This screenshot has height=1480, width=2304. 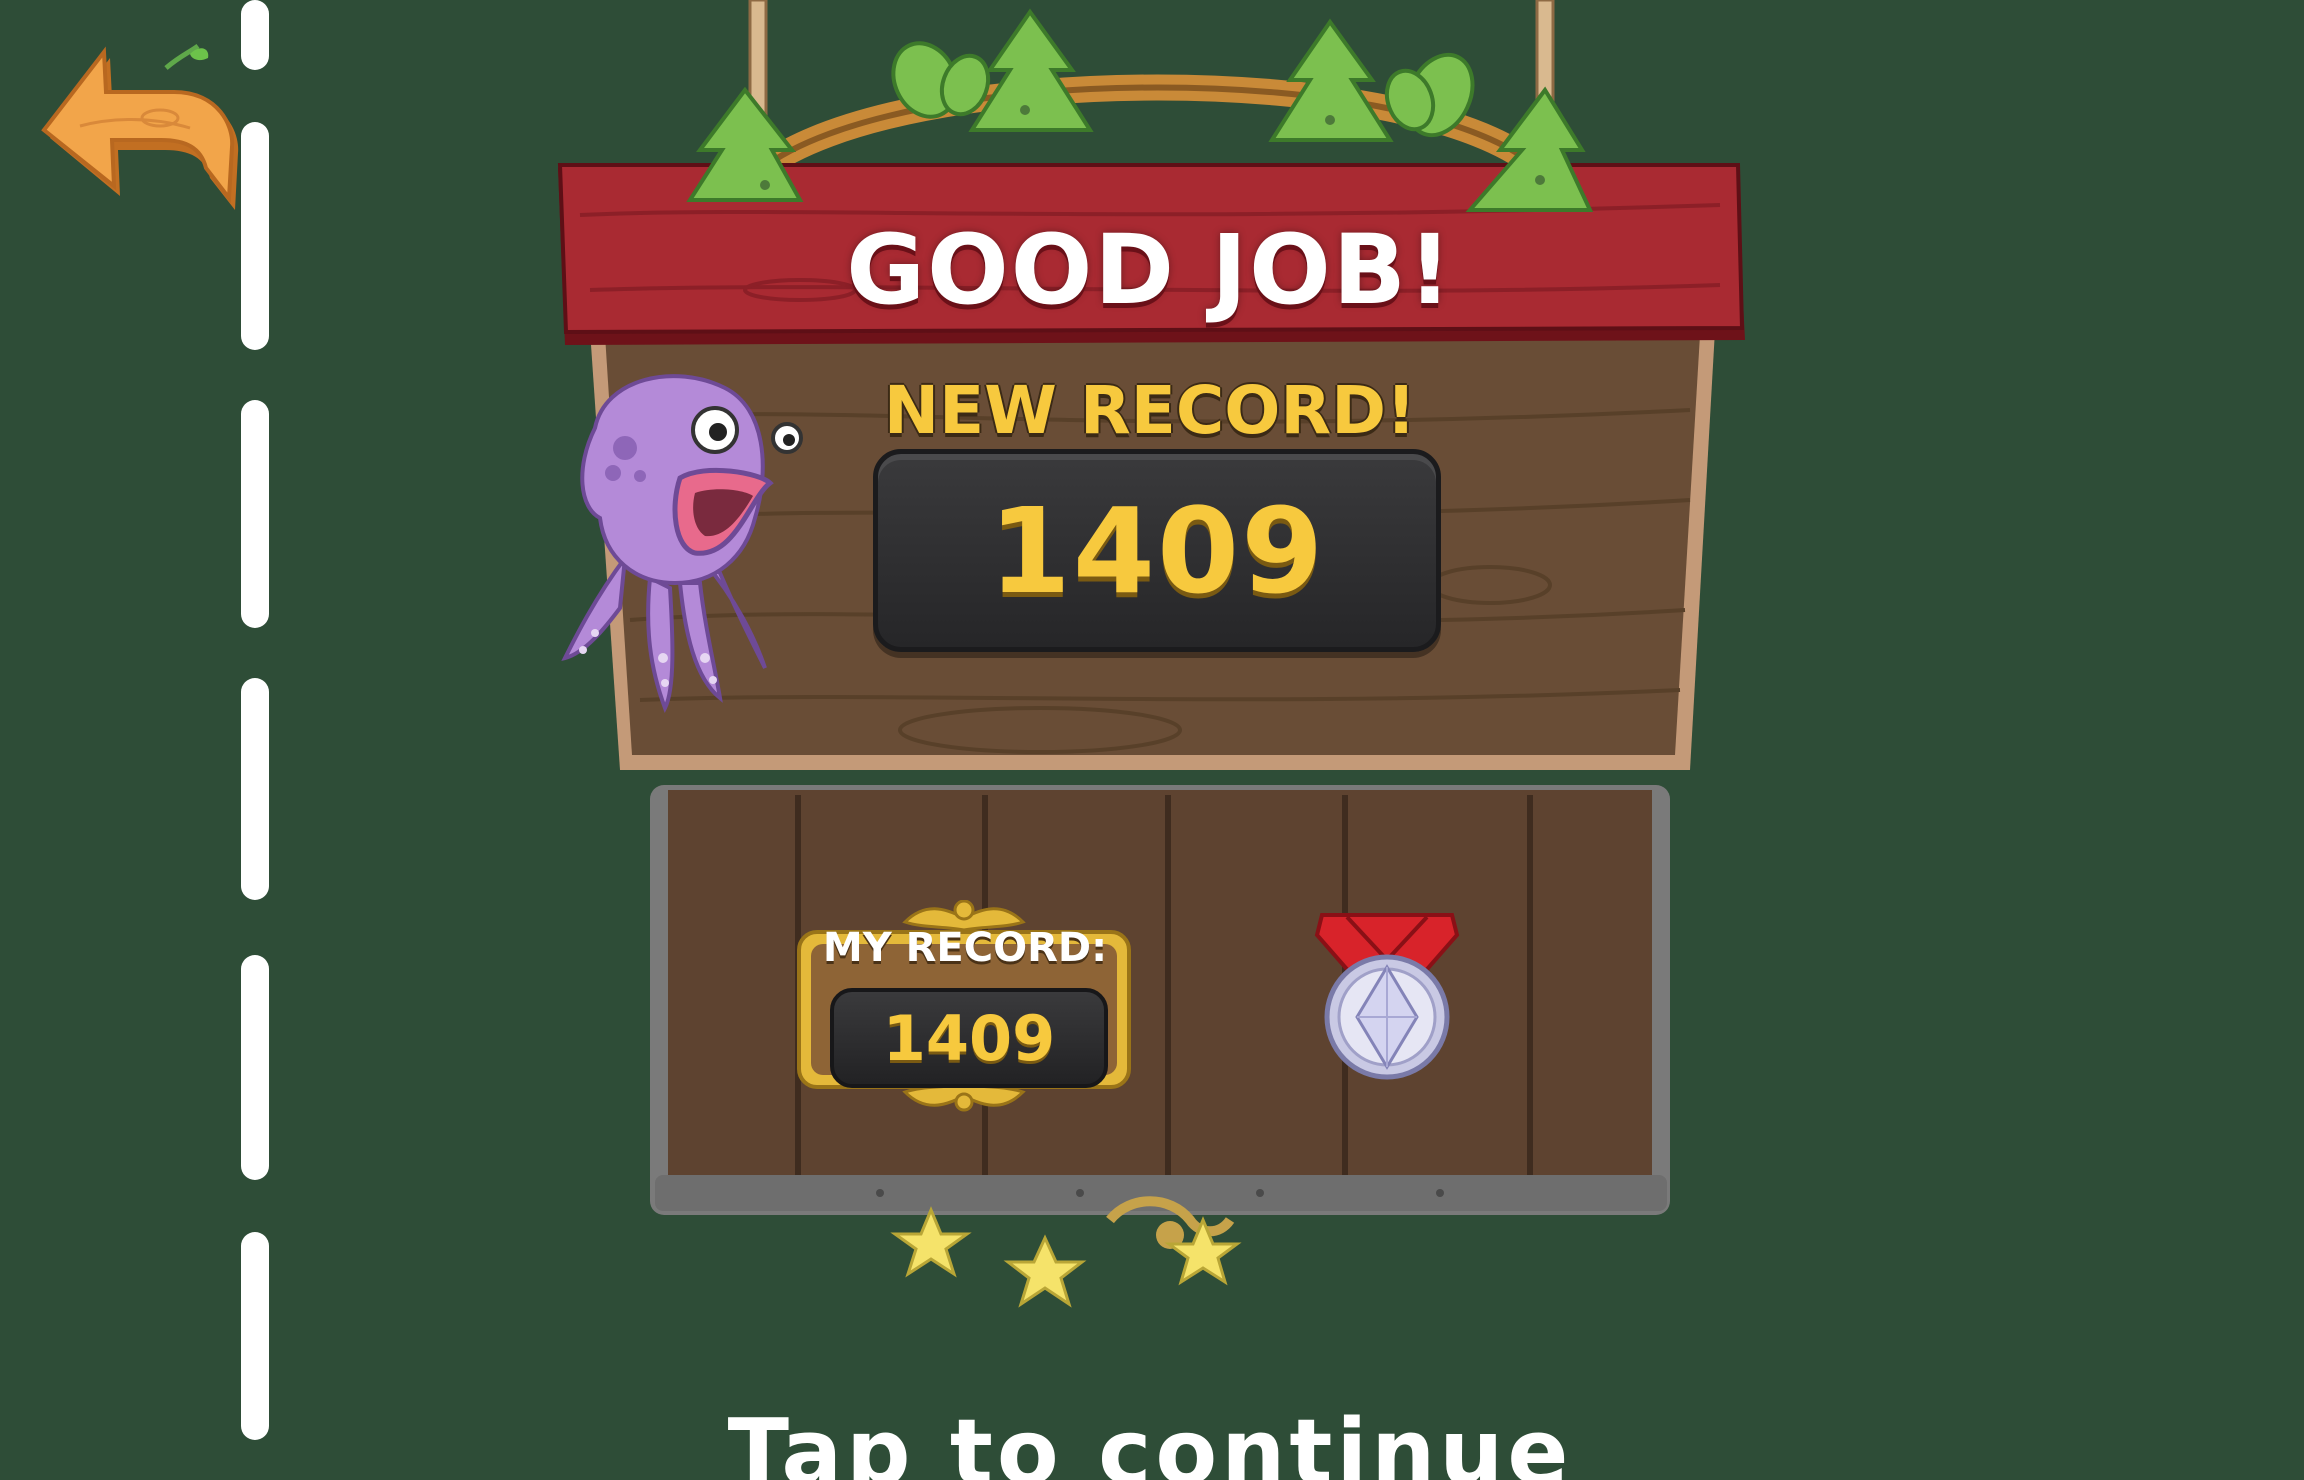 I want to click on my-record-value: 1409, so click(x=969, y=1038).